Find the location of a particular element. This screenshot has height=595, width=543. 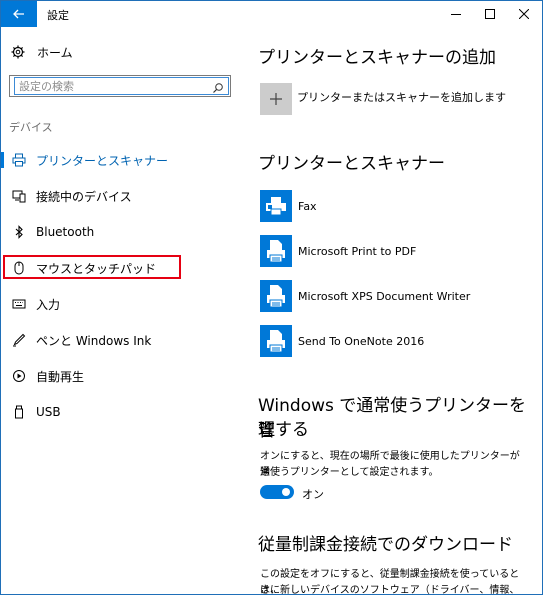

add-printer-label: プリンターまたはスキャナーを追加します is located at coordinates (401, 97).